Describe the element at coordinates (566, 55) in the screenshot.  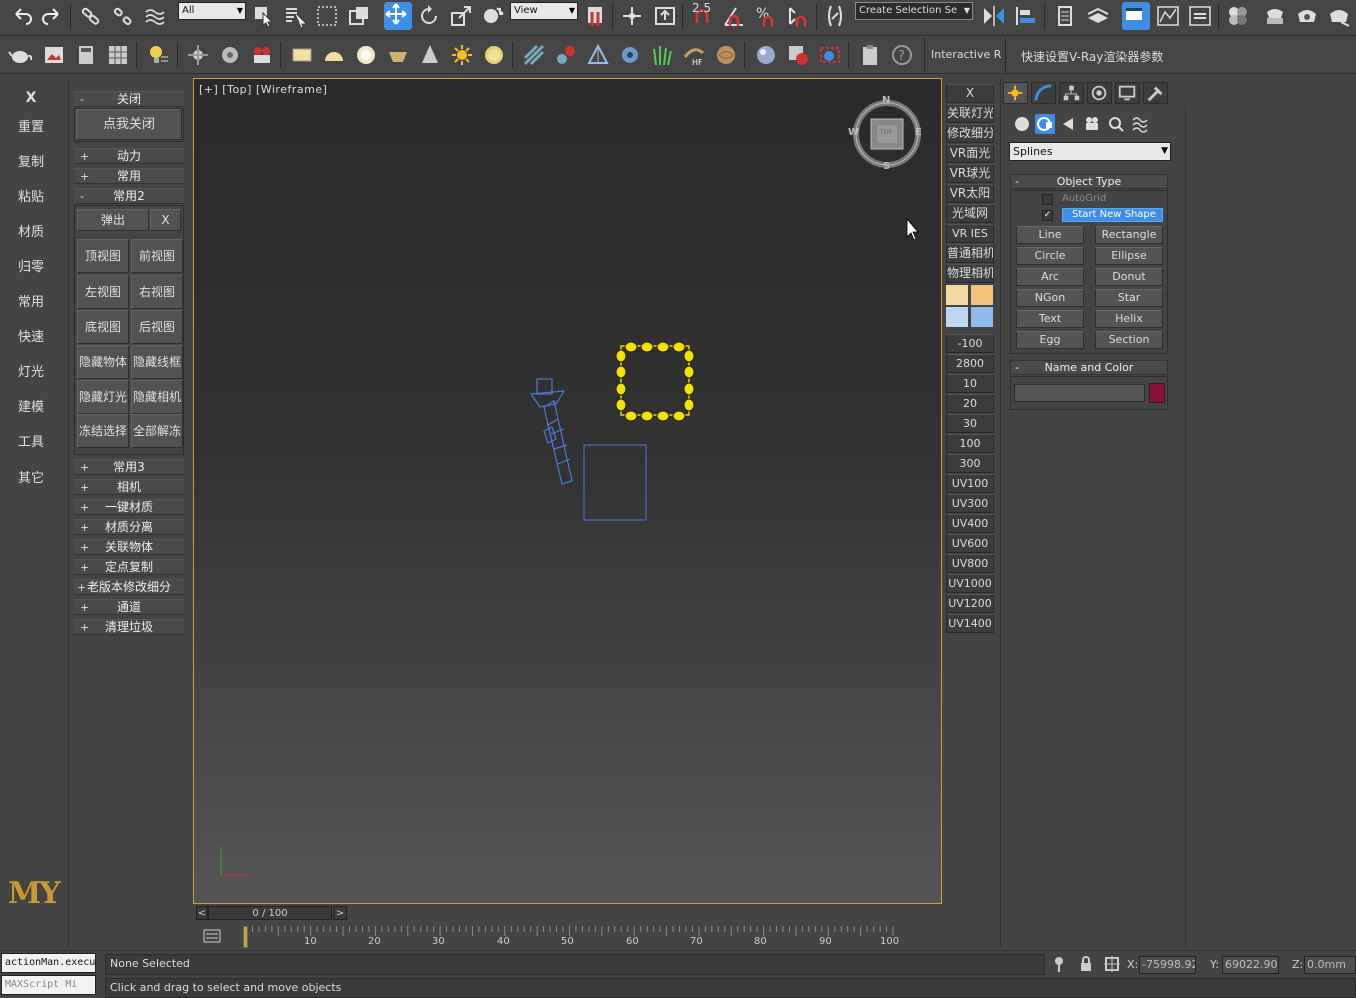
I see `molecule-icon` at that location.